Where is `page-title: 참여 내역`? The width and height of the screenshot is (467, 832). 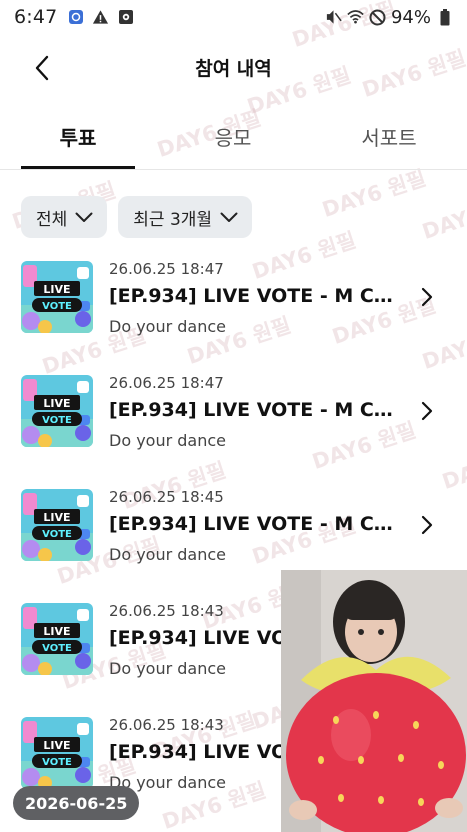 page-title: 참여 내역 is located at coordinates (233, 69).